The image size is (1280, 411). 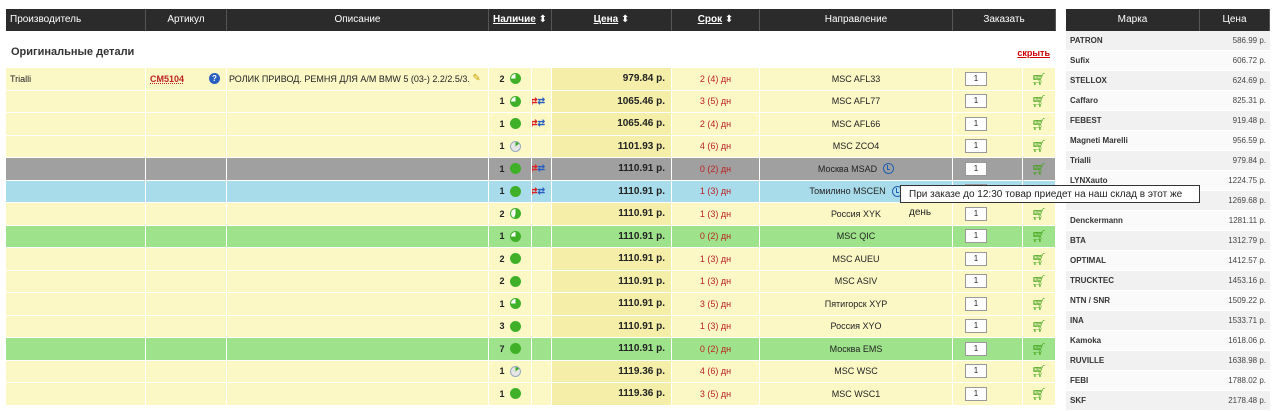 I want to click on brand-row: Trialli 979.84 р., so click(x=1168, y=161).